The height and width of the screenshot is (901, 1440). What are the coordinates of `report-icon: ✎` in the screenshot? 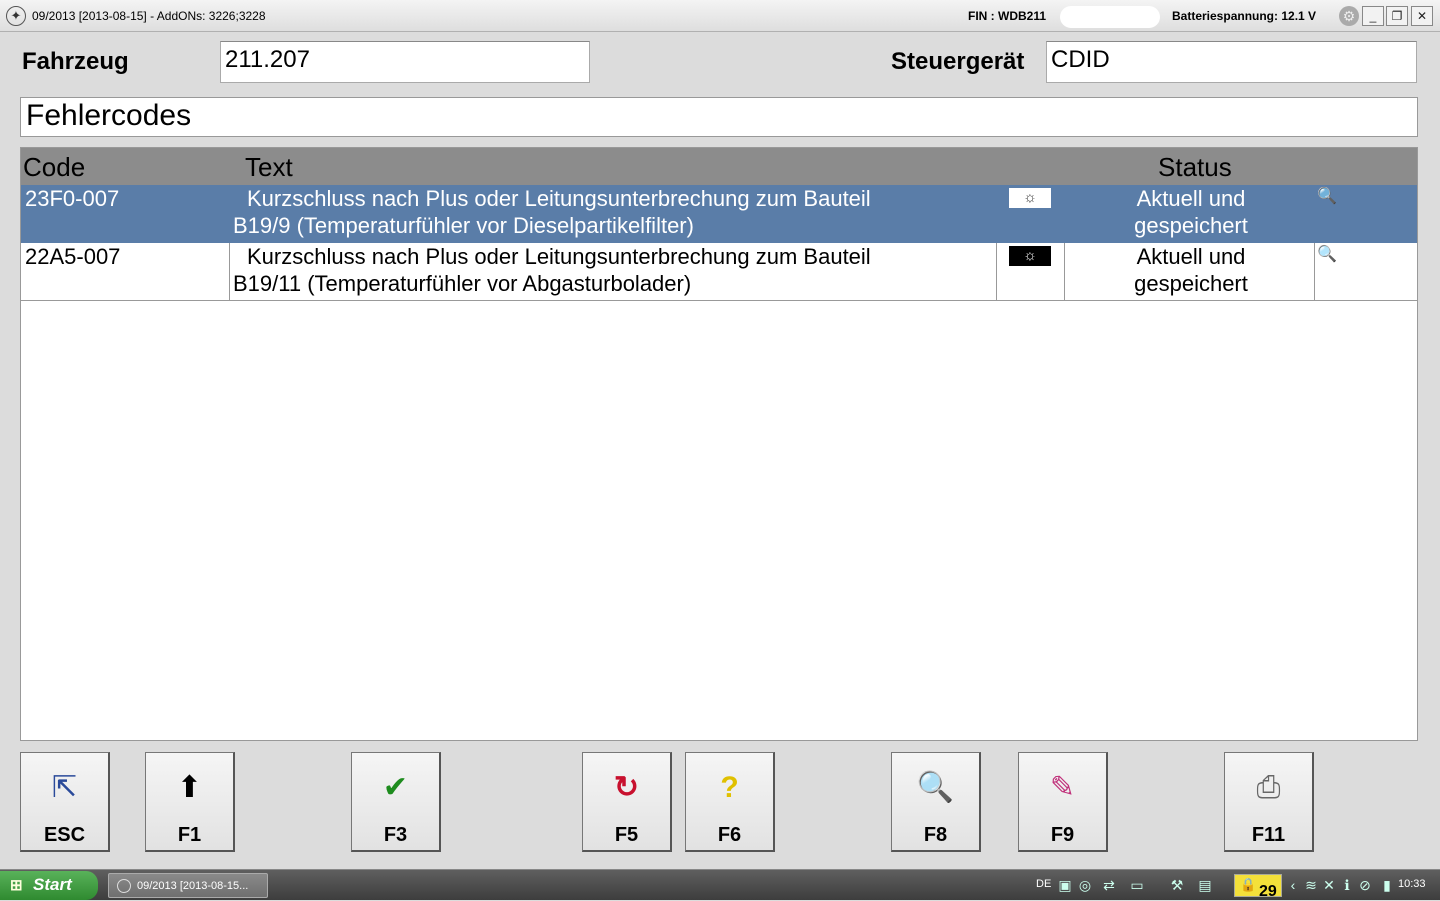 It's located at (1062, 787).